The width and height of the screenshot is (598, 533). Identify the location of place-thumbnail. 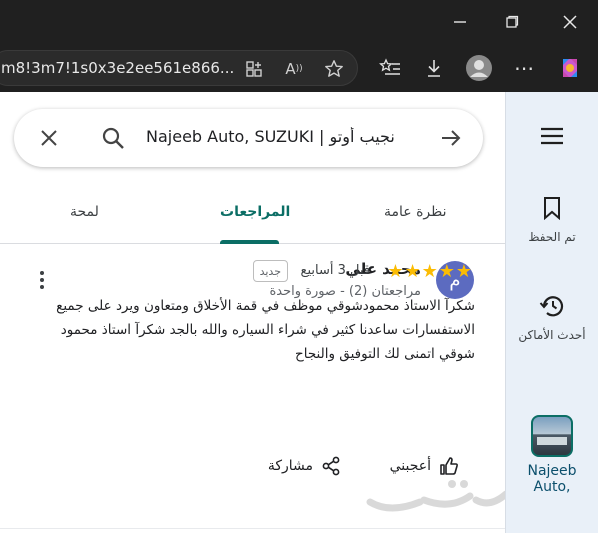
(552, 436).